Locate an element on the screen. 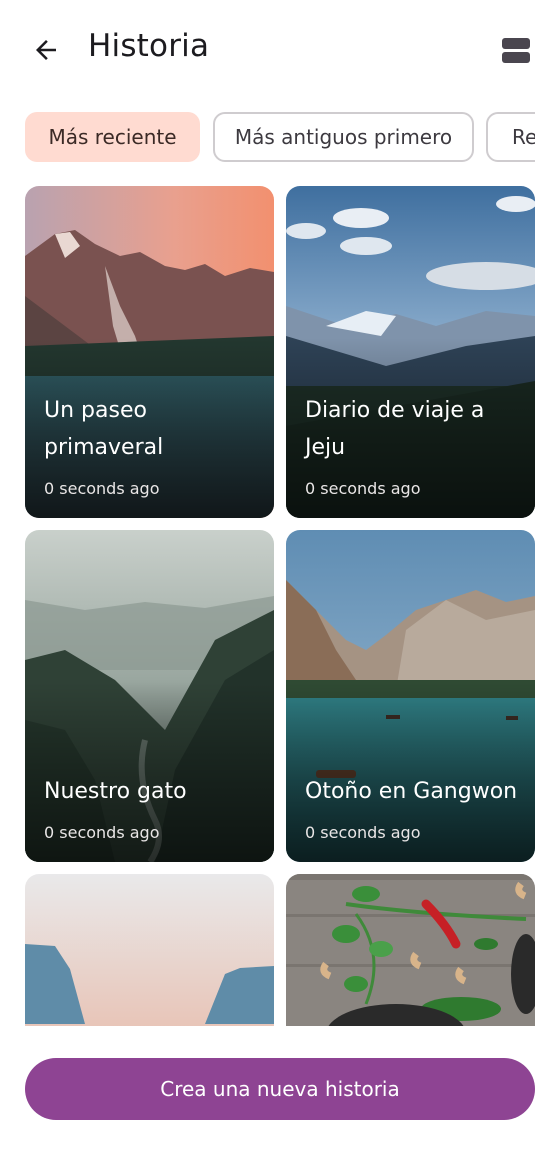 This screenshot has height=1151, width=560. create-story-button: Crea una nueva historia is located at coordinates (280, 1089).